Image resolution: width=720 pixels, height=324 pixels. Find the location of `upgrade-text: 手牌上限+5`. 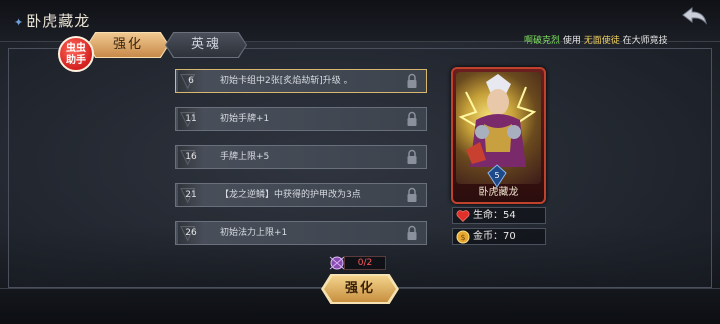

upgrade-text: 手牌上限+5 is located at coordinates (245, 157).